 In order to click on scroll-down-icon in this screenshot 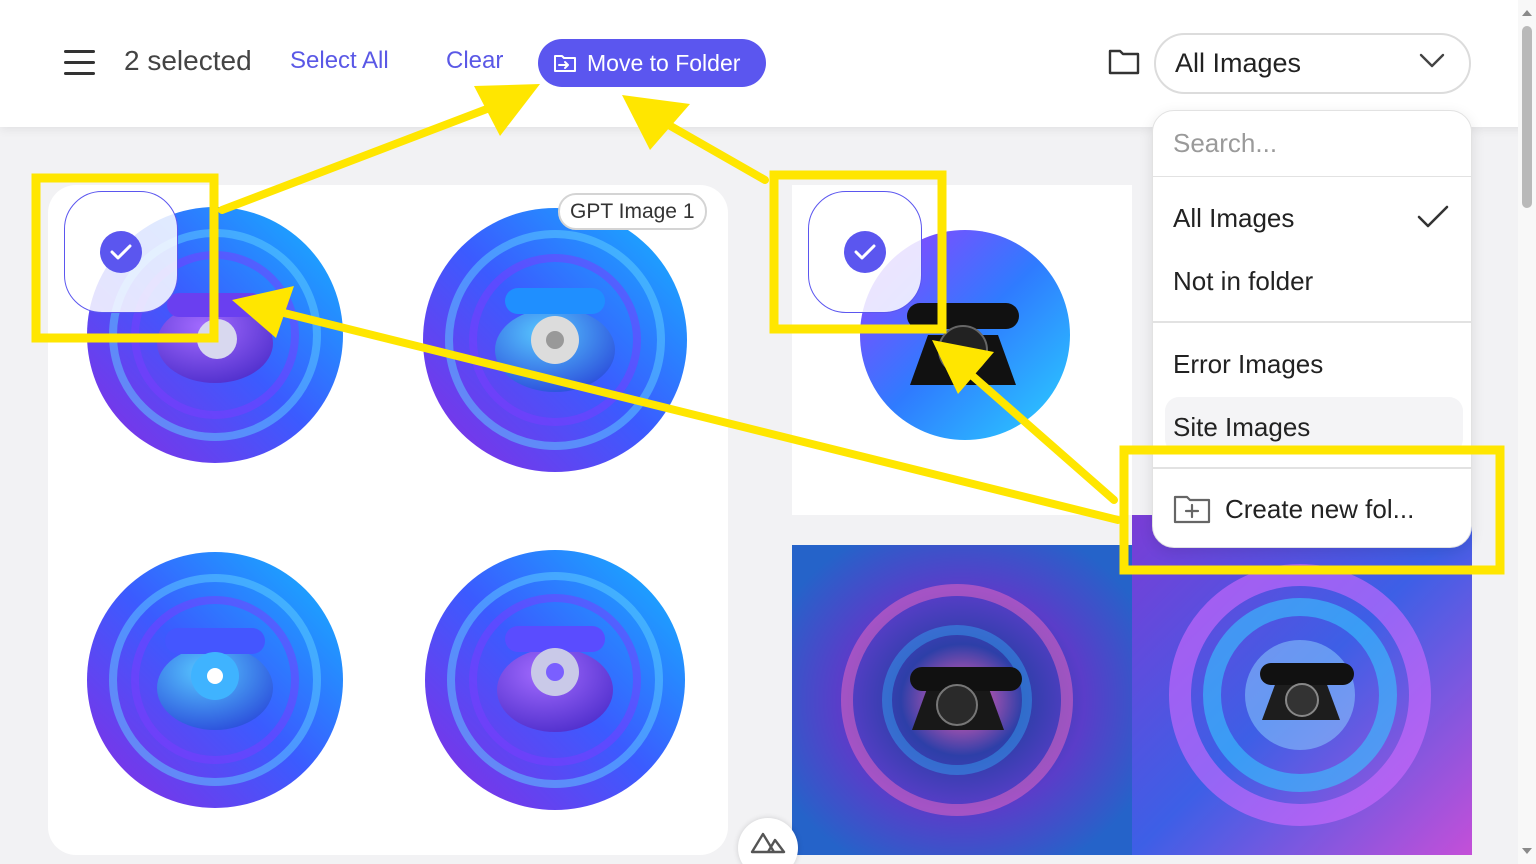, I will do `click(1527, 851)`.